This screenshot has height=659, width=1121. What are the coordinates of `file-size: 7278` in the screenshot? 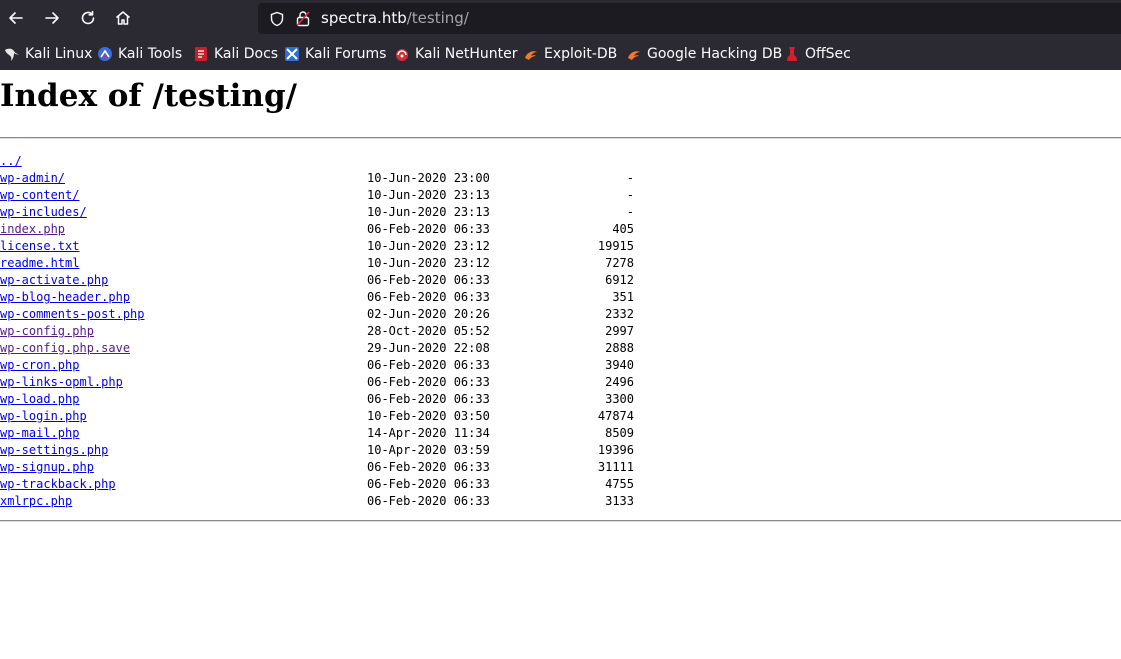 It's located at (619, 263).